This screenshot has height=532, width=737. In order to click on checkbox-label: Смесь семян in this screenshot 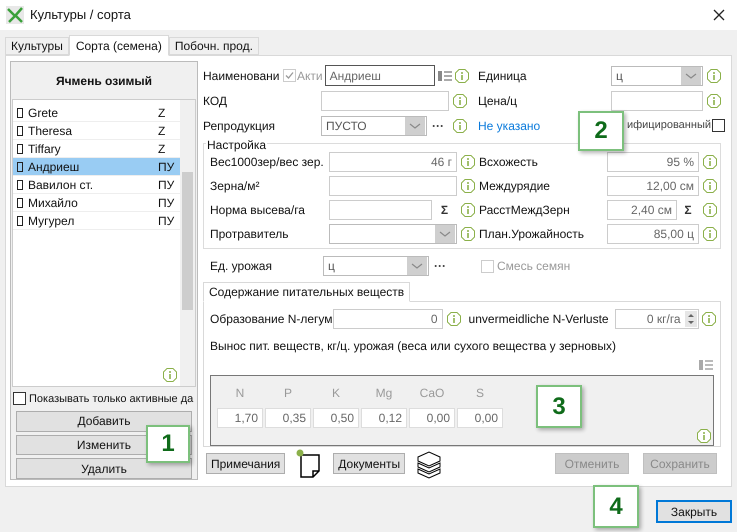, I will do `click(533, 267)`.